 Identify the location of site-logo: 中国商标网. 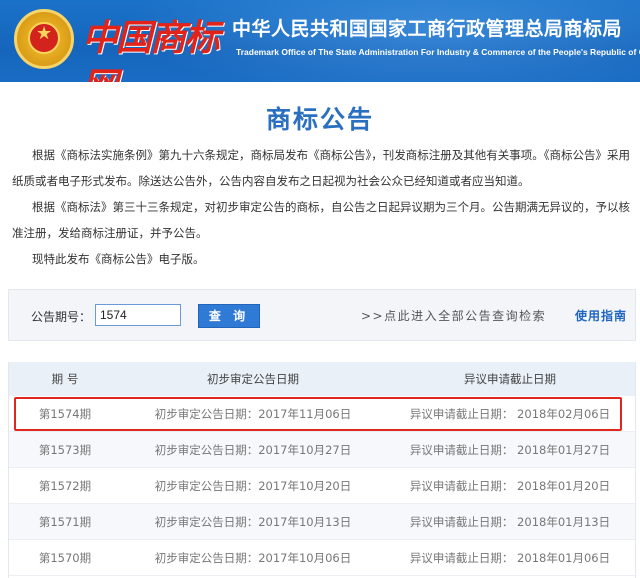
(152, 48).